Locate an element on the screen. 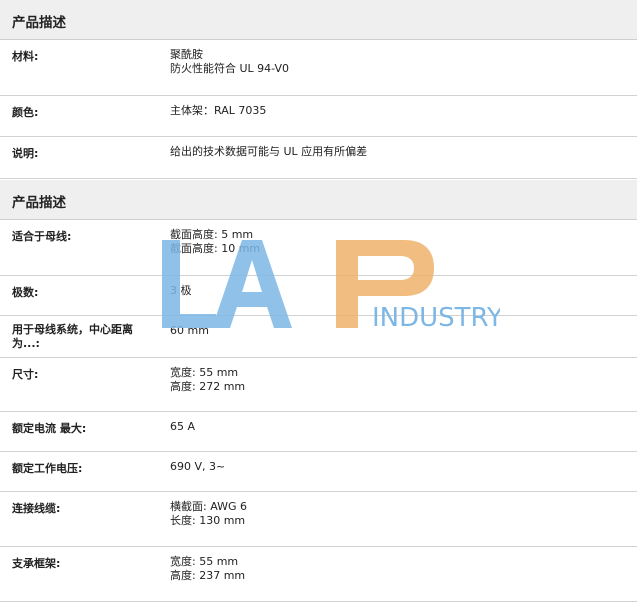 This screenshot has height=603, width=637. spec-row-note: 说明: 给出的技术数据可能与 UL 应用有所偏差 is located at coordinates (318, 158).